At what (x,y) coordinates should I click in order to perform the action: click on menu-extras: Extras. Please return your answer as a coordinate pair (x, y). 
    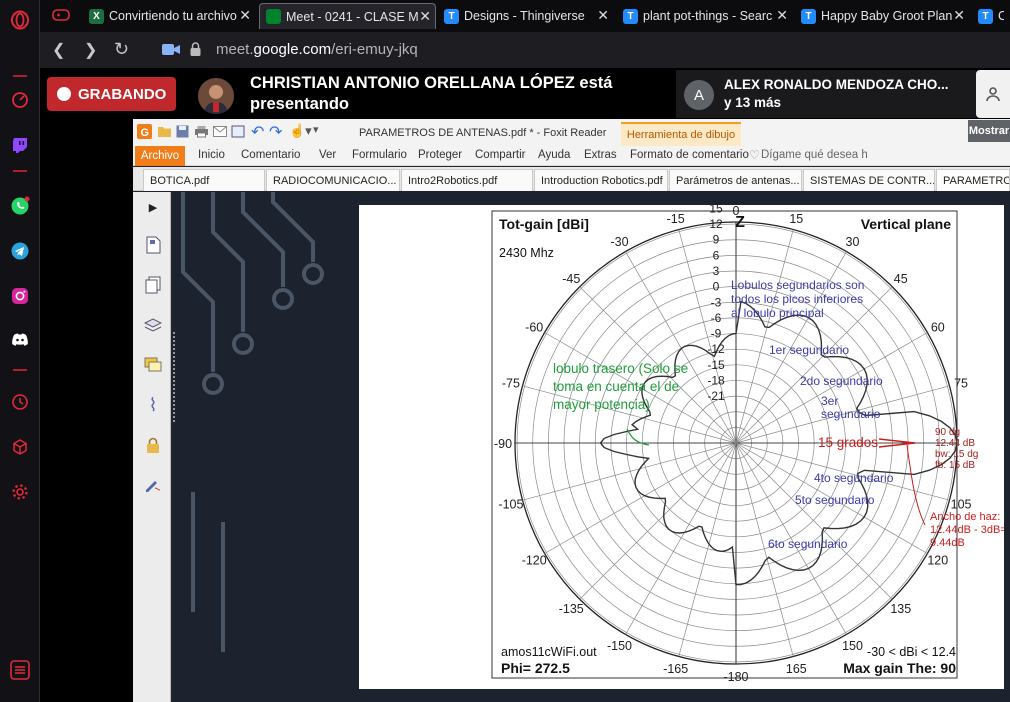
    Looking at the image, I should click on (600, 155).